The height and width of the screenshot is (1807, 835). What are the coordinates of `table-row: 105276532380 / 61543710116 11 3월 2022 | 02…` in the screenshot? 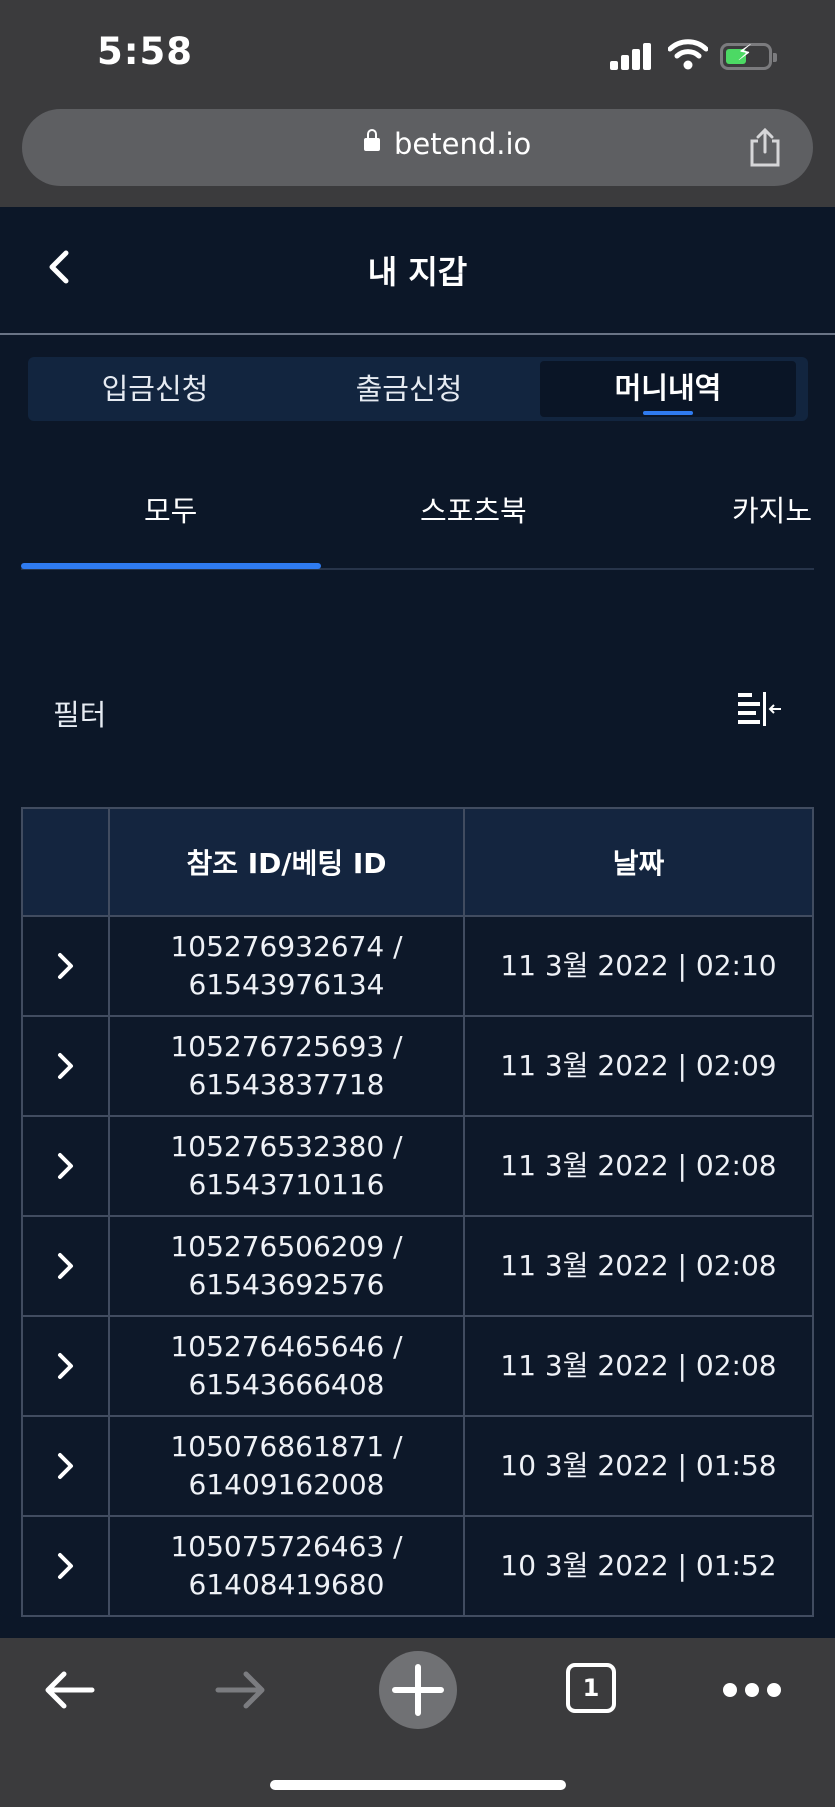 It's located at (417, 1166).